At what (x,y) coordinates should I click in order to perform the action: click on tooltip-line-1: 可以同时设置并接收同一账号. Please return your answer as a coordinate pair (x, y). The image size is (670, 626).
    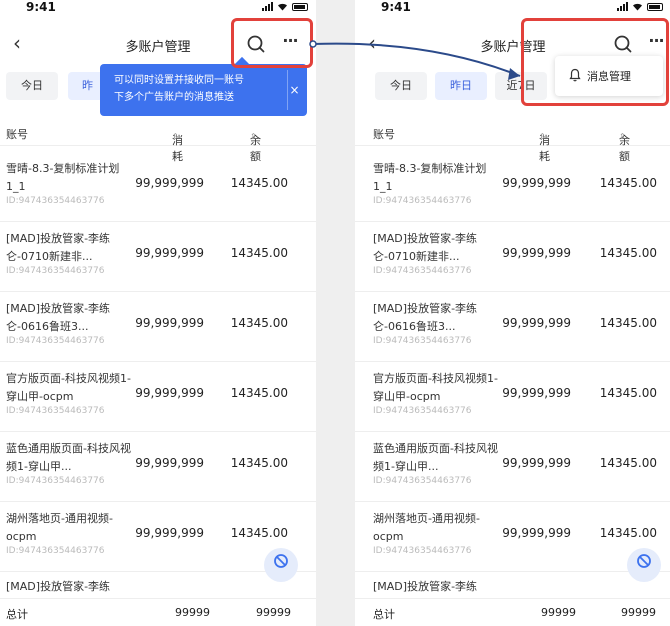
    Looking at the image, I should click on (179, 80).